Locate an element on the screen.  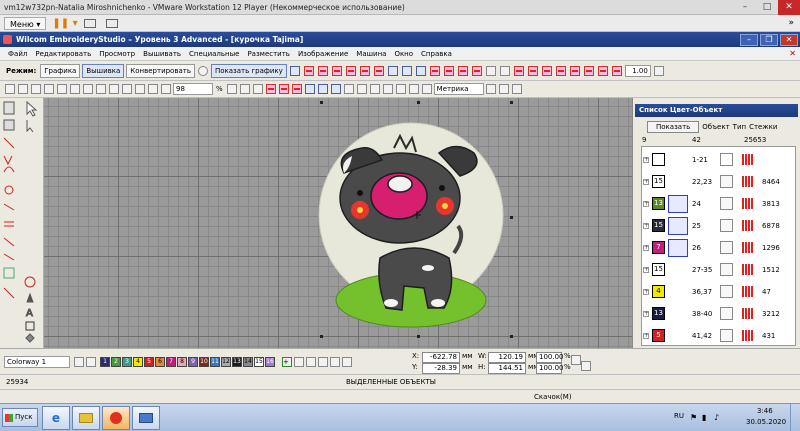
toolbox-icons: A is located at coordinates (22, 223).